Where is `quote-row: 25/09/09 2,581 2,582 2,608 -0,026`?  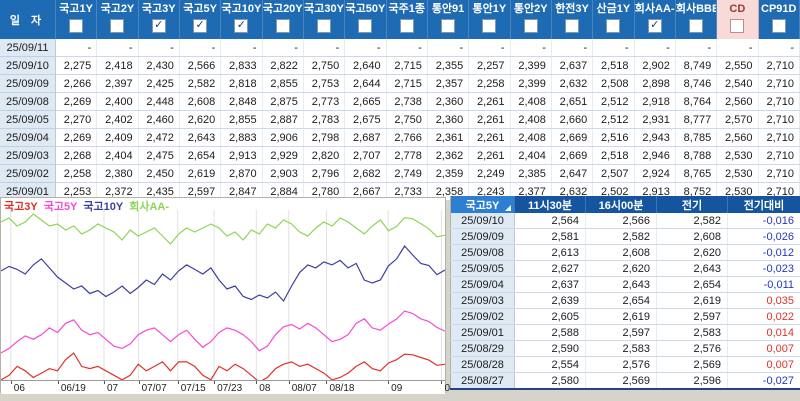
quote-row: 25/09/09 2,581 2,582 2,608 -0,026 is located at coordinates (625, 236).